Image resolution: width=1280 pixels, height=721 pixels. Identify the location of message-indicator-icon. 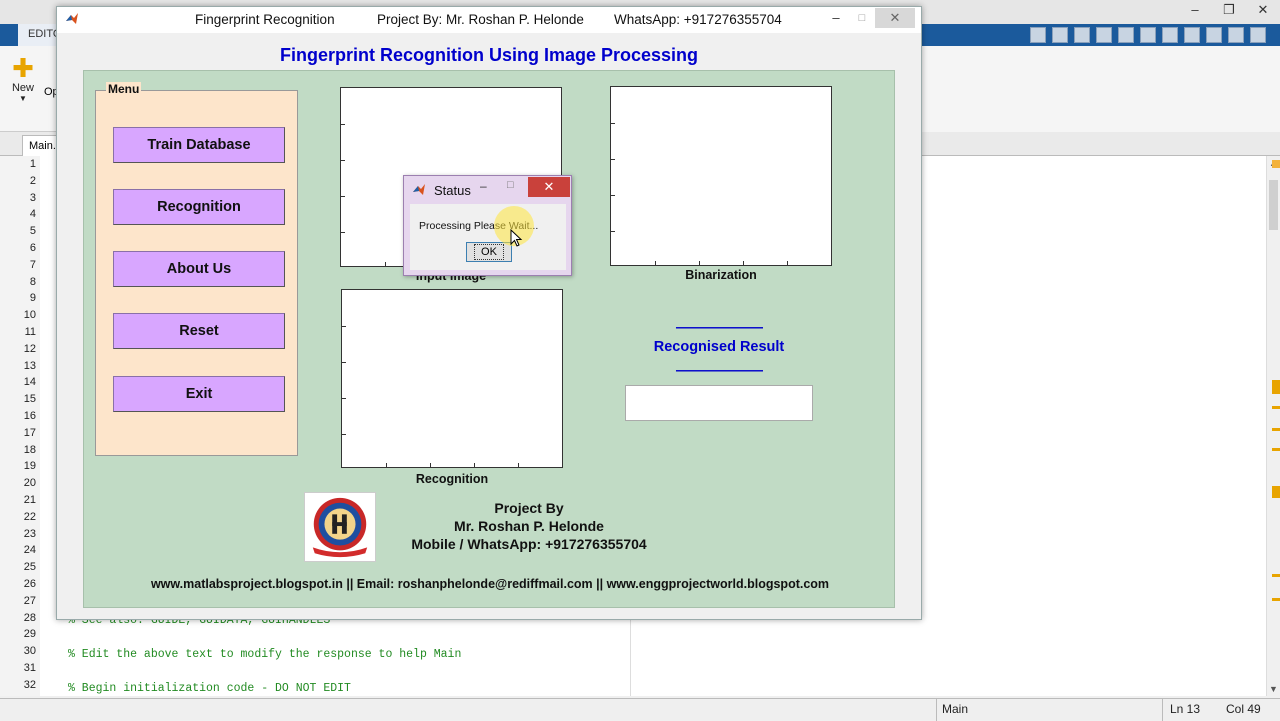
(1276, 164).